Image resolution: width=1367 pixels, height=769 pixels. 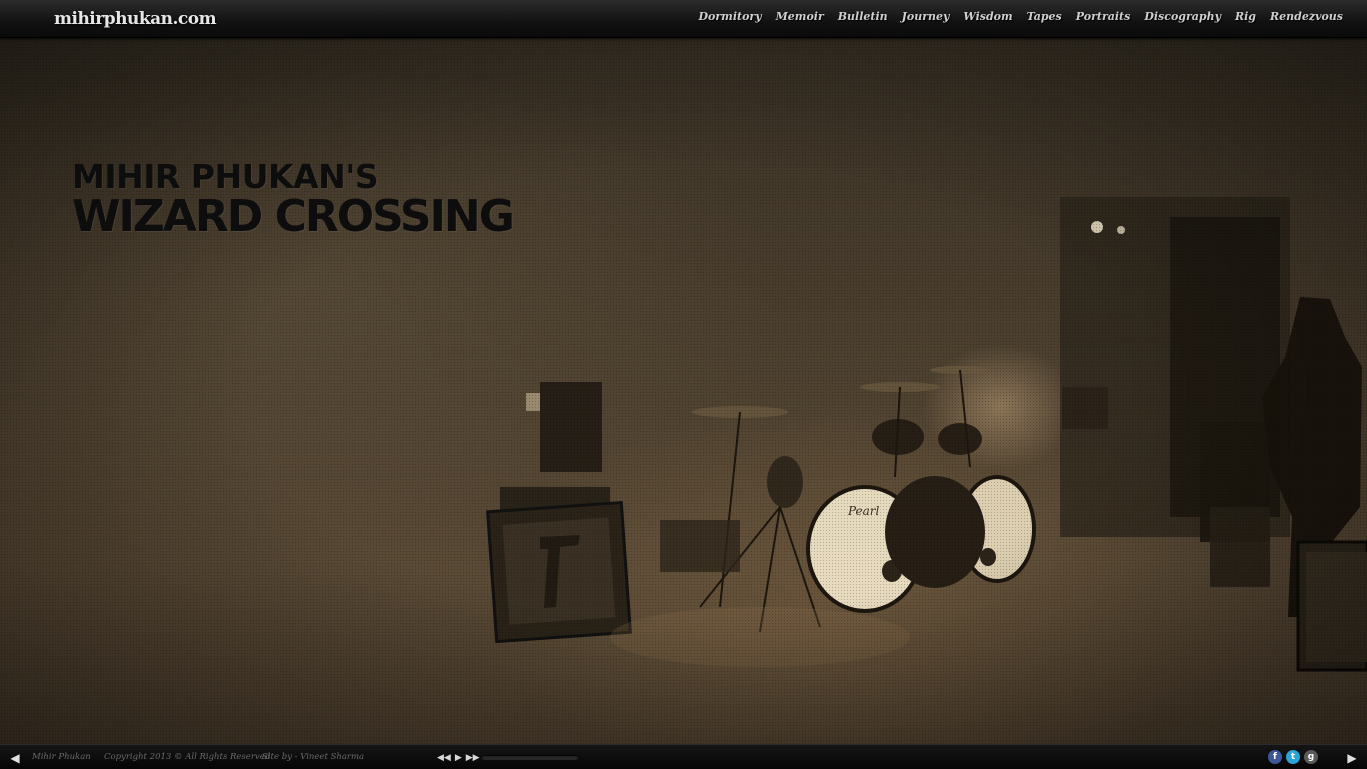 I want to click on nav-item-discography: Discography, so click(x=1182, y=16).